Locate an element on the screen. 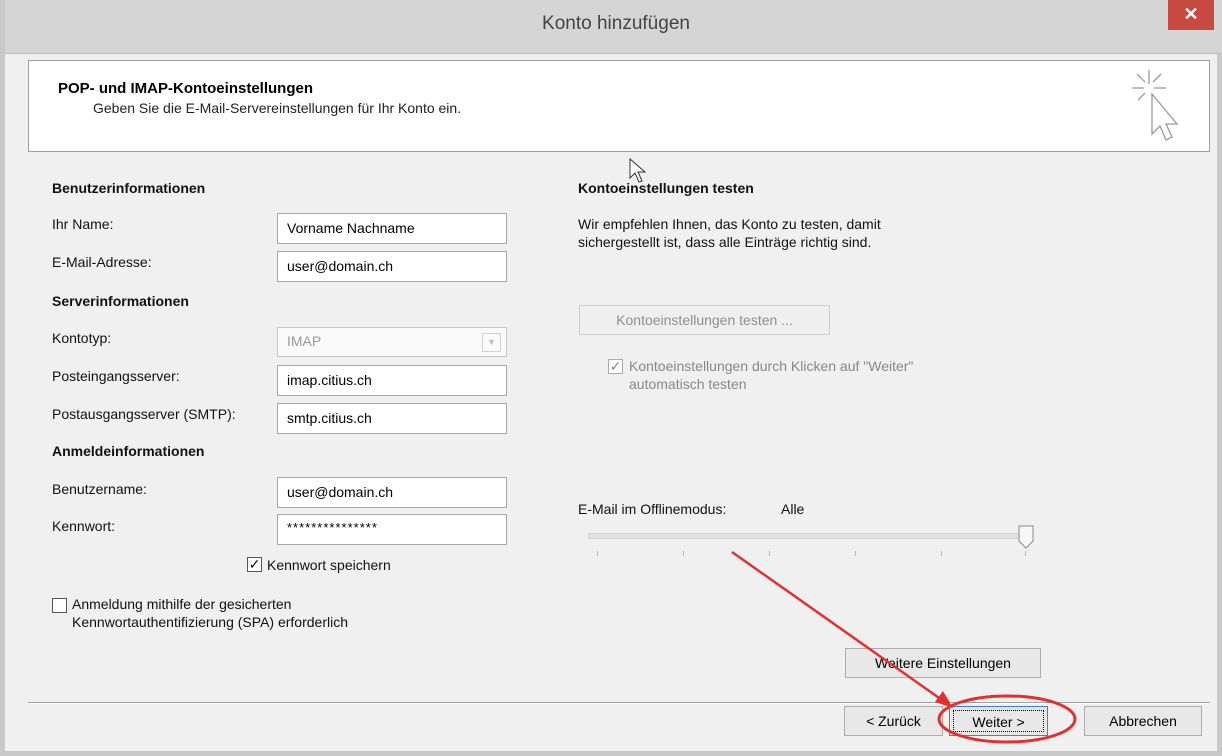 This screenshot has height=756, width=1222. title-bar: Konto hinzufügen ✕ is located at coordinates (613, 27).